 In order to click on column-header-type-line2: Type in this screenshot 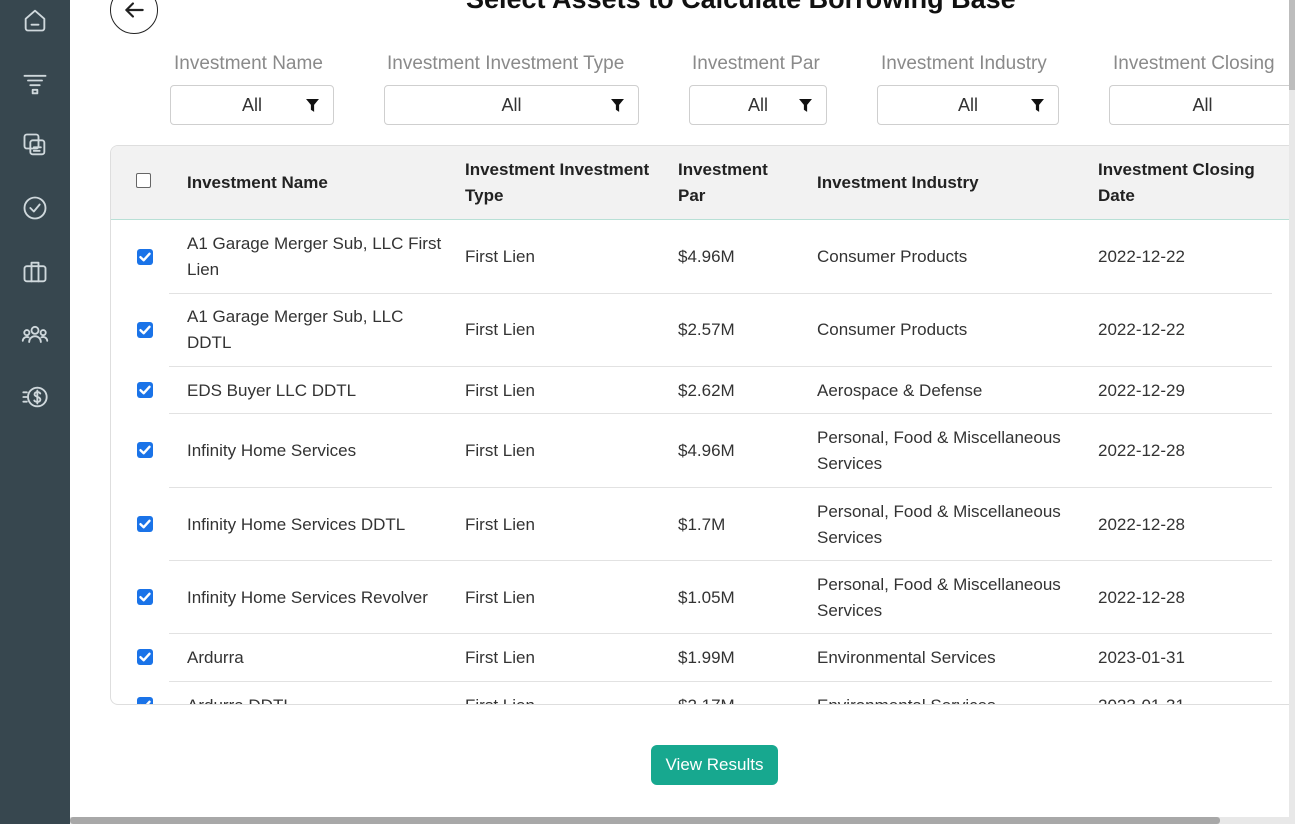, I will do `click(484, 195)`.